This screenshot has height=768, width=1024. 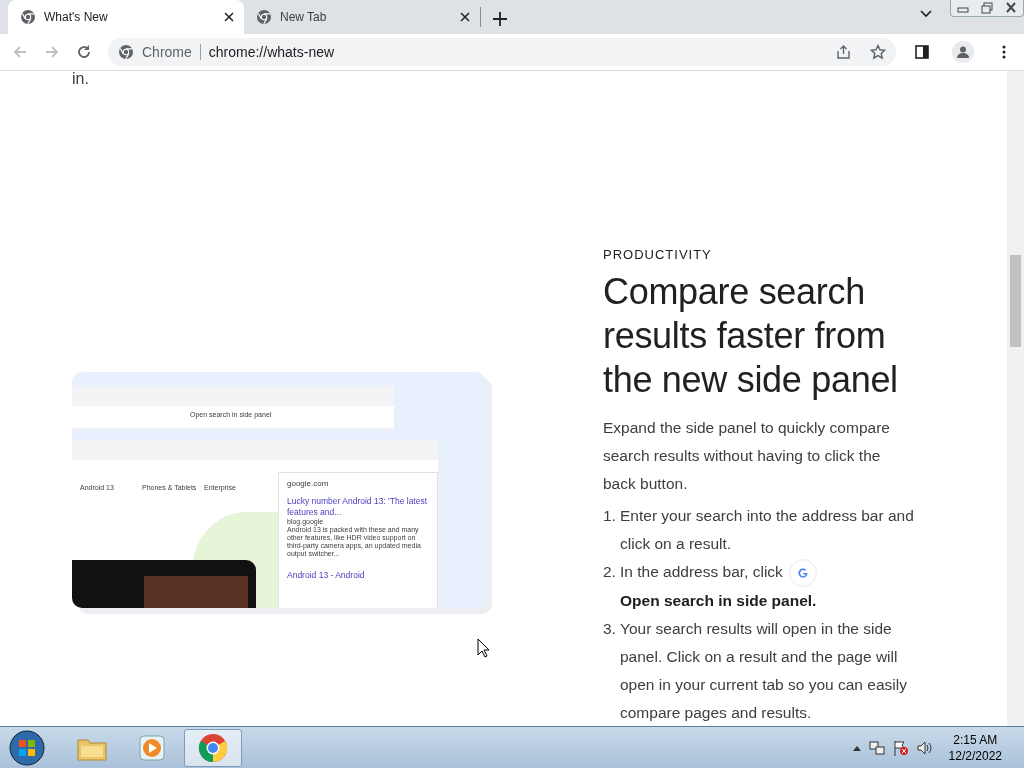 I want to click on browser-tab: What's New, so click(x=126, y=17).